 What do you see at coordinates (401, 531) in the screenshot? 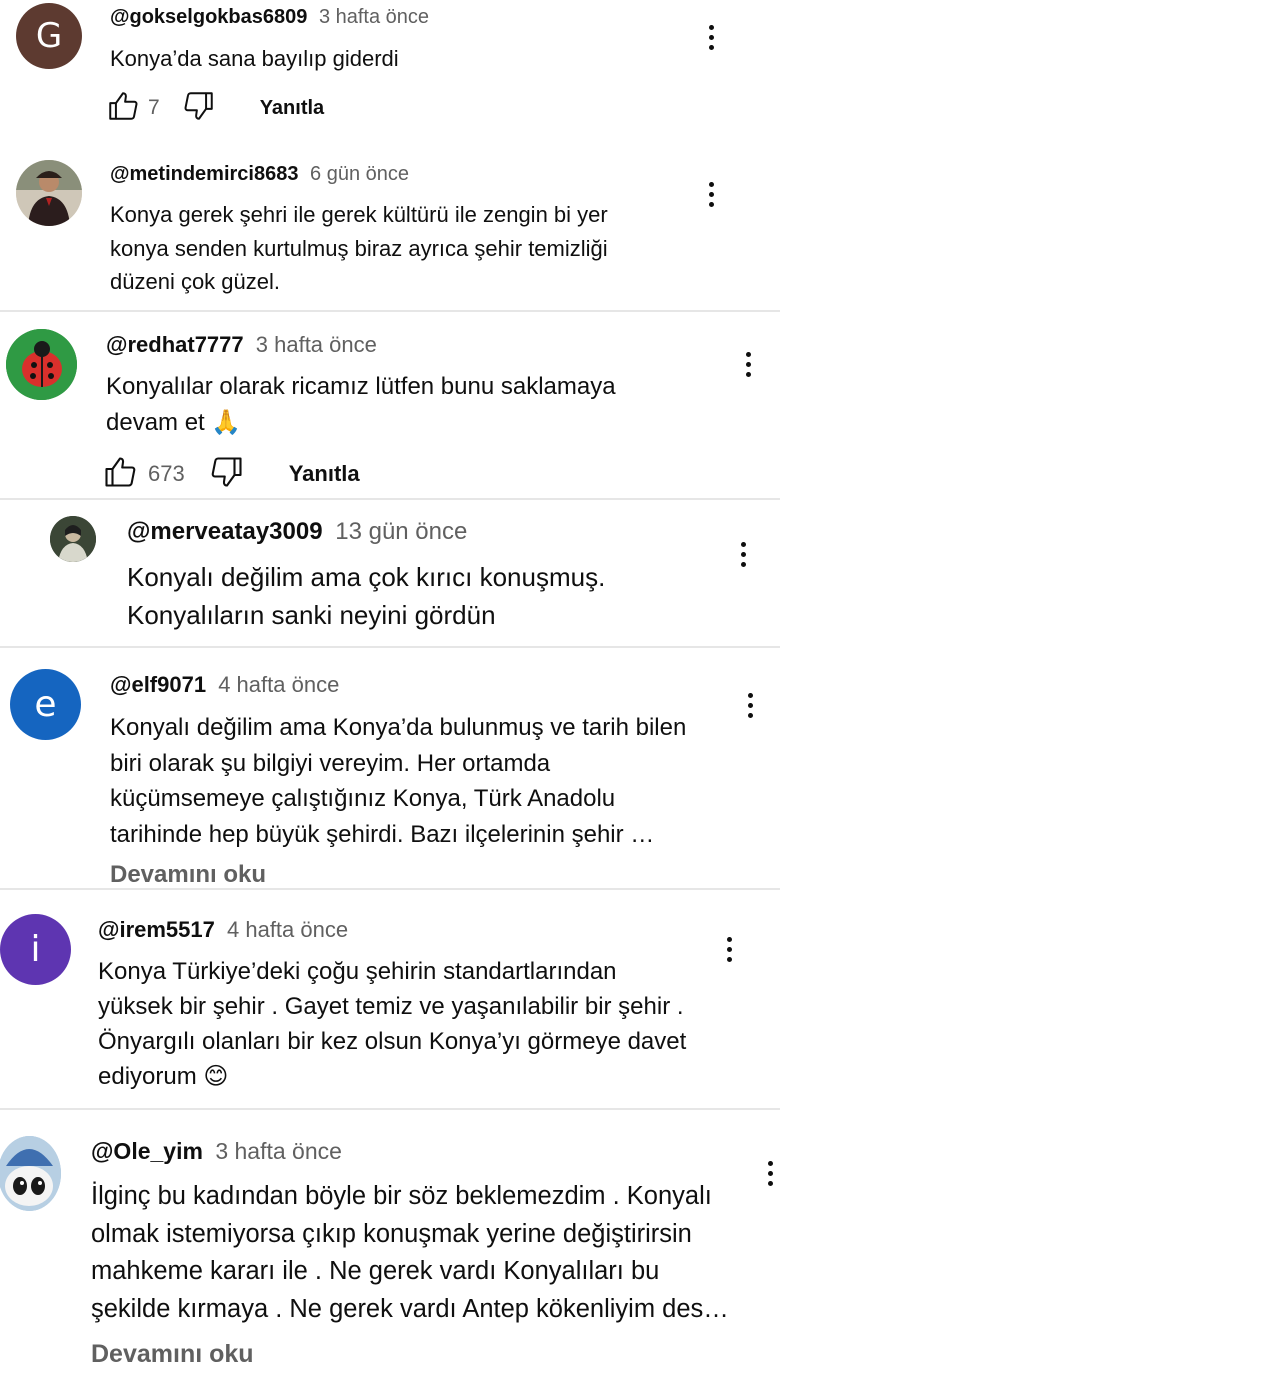
I see `comment-time: 13 gün önce` at bounding box center [401, 531].